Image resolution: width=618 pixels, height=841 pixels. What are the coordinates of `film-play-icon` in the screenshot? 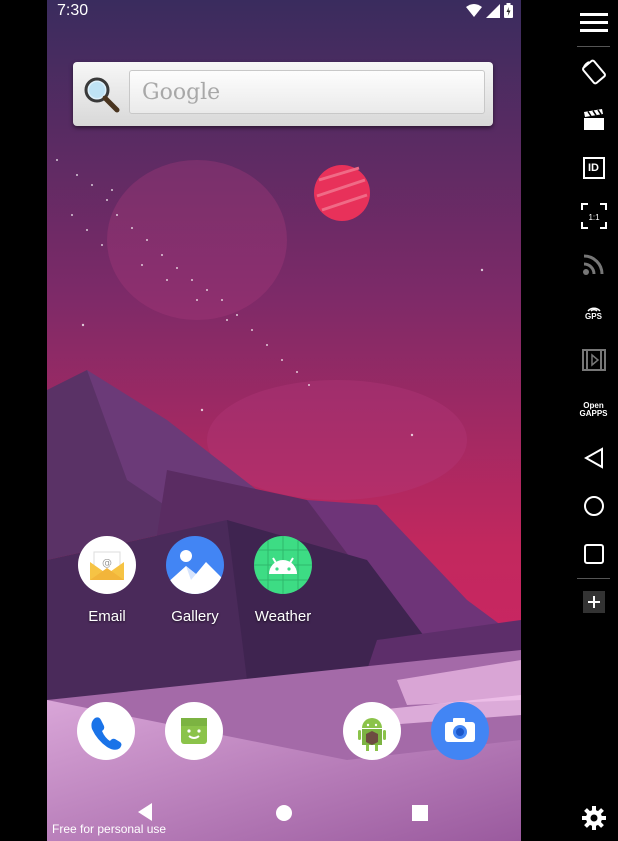 It's located at (593, 360).